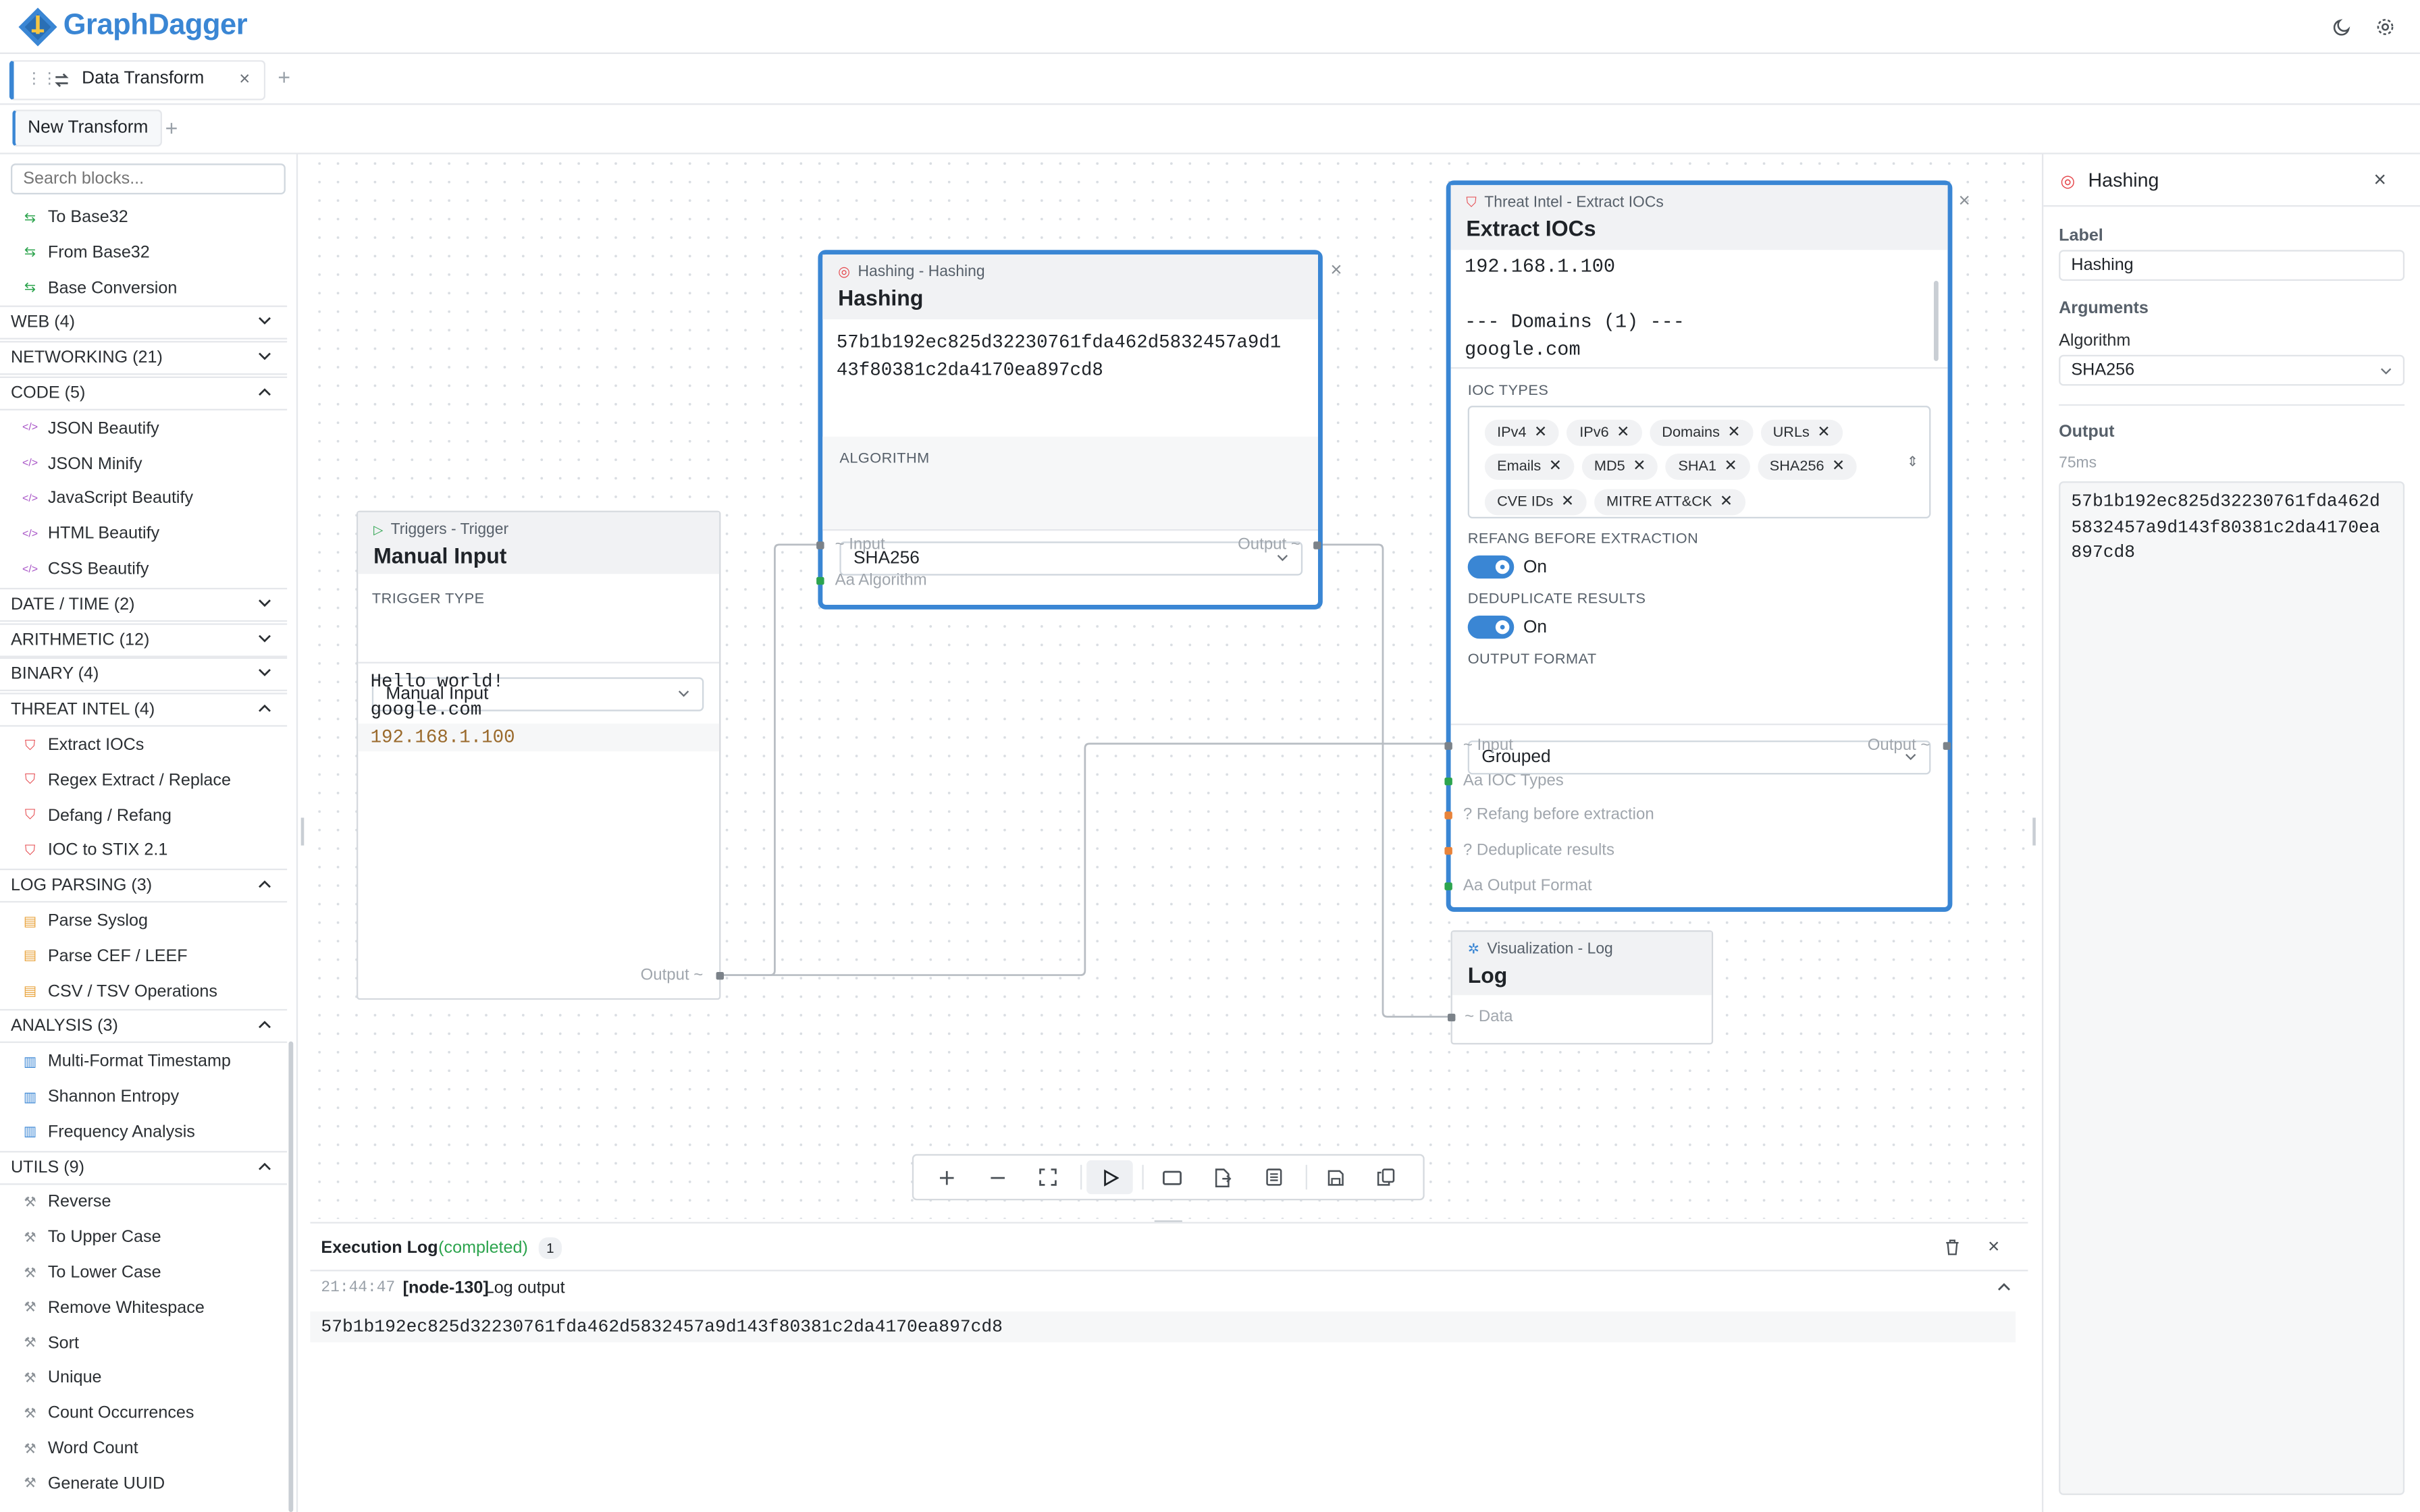 The image size is (2420, 1512). Describe the element at coordinates (143, 1448) in the screenshot. I see `block-item: ⚒ Word Count` at that location.